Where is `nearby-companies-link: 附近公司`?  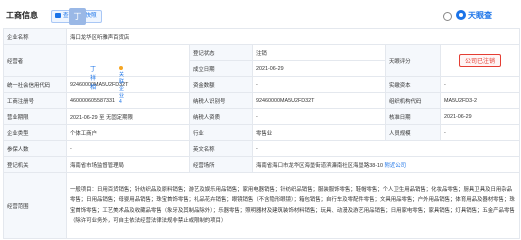
nearby-companies-link: 附近公司 is located at coordinates (396, 166).